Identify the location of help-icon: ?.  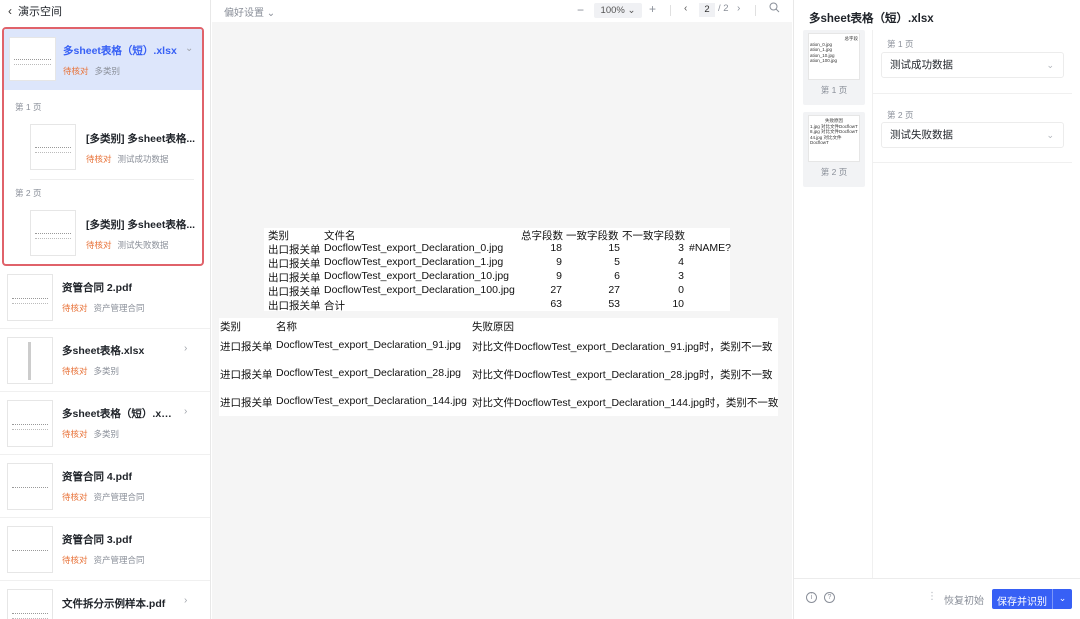
(829, 597).